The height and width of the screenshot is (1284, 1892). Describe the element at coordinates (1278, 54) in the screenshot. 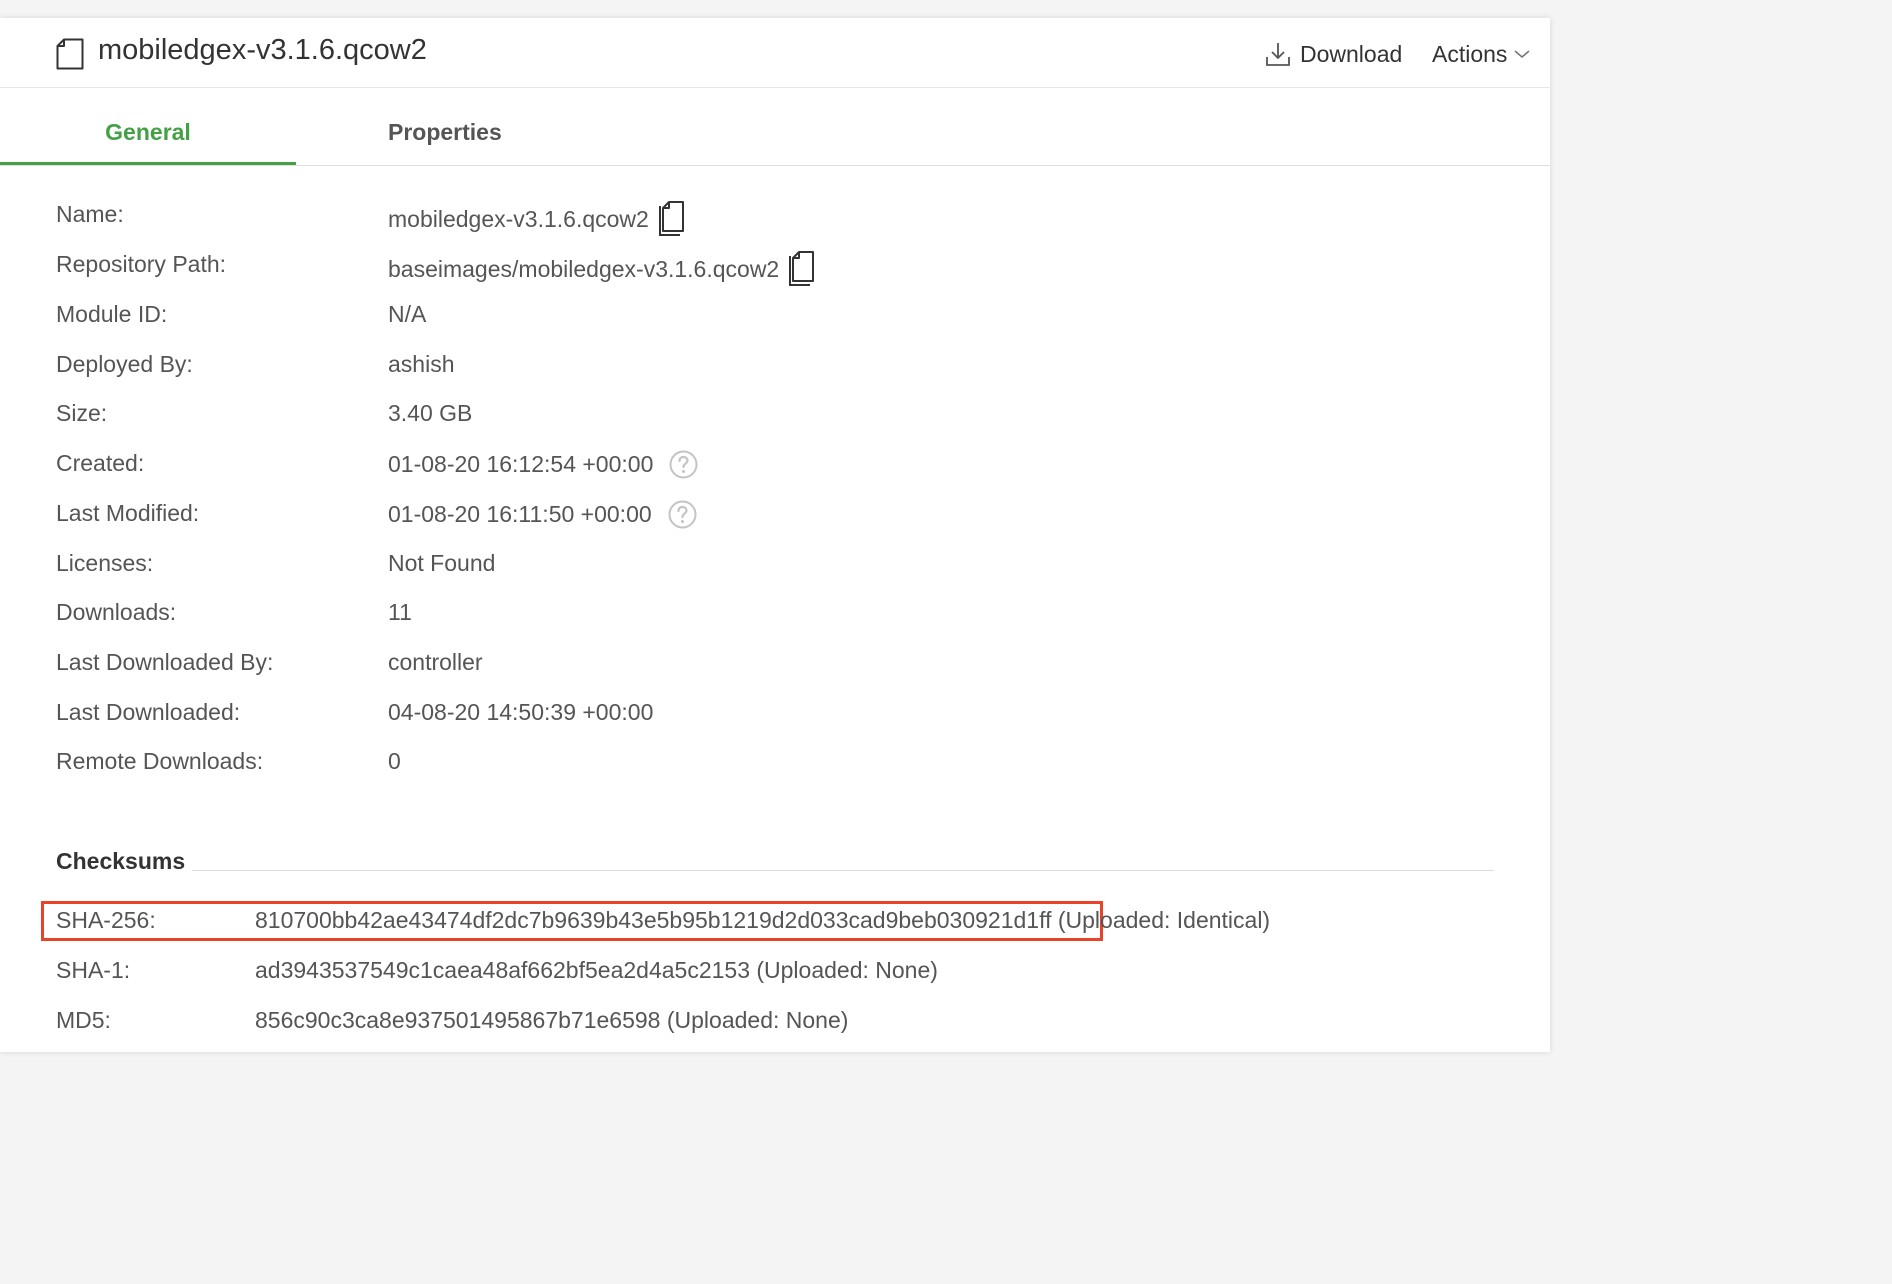

I see `download-icon` at that location.